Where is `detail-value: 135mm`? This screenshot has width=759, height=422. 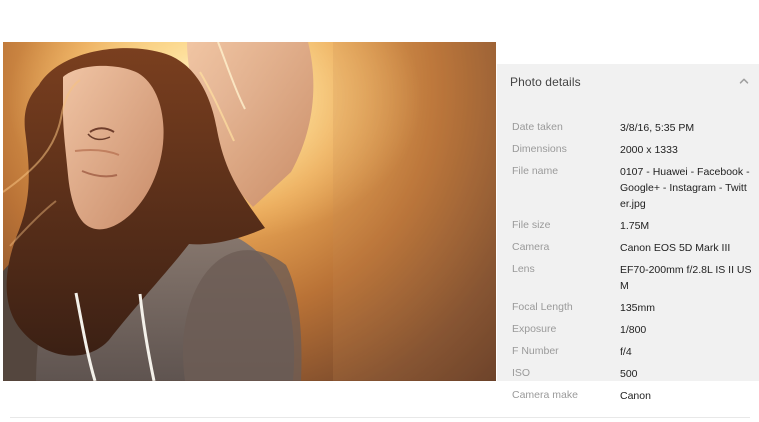 detail-value: 135mm is located at coordinates (638, 308).